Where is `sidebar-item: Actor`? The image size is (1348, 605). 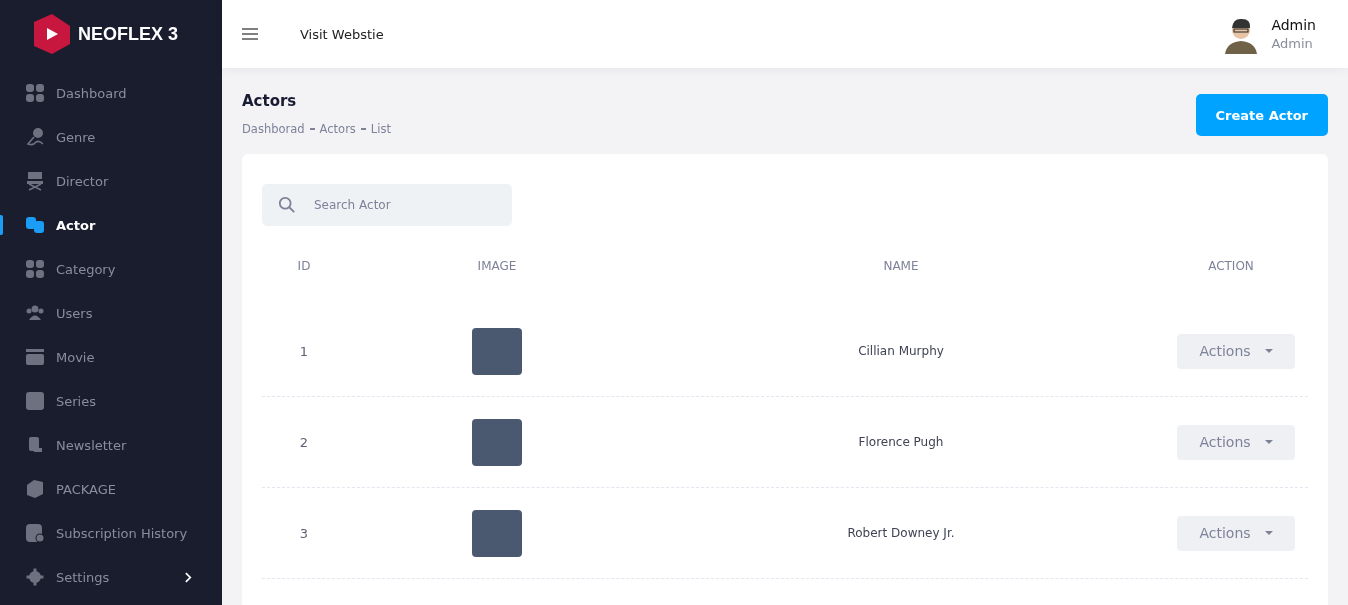 sidebar-item: Actor is located at coordinates (111, 225).